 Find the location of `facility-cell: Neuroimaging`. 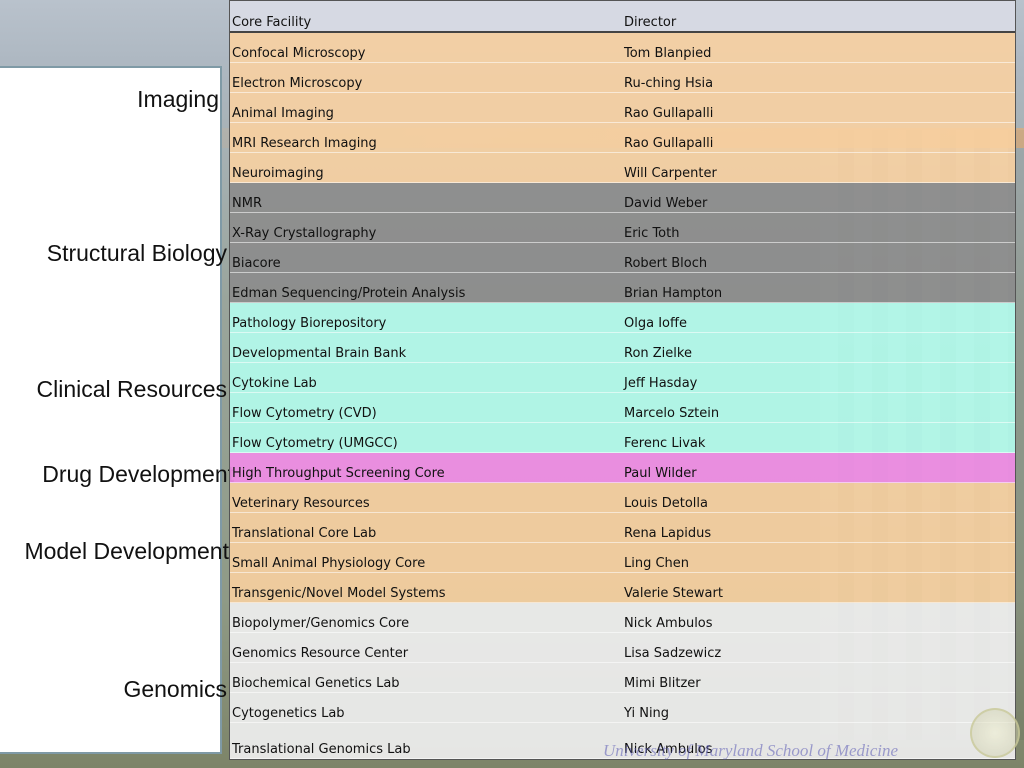

facility-cell: Neuroimaging is located at coordinates (278, 173).